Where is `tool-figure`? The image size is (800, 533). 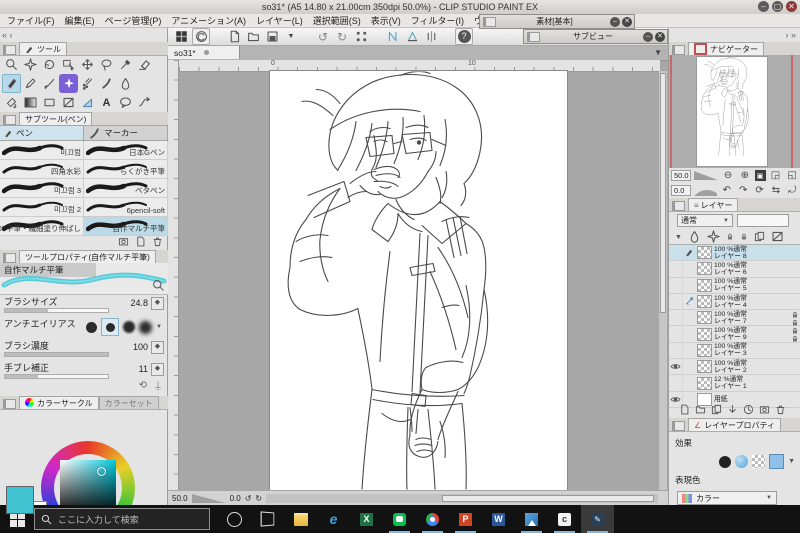 tool-figure is located at coordinates (49, 102).